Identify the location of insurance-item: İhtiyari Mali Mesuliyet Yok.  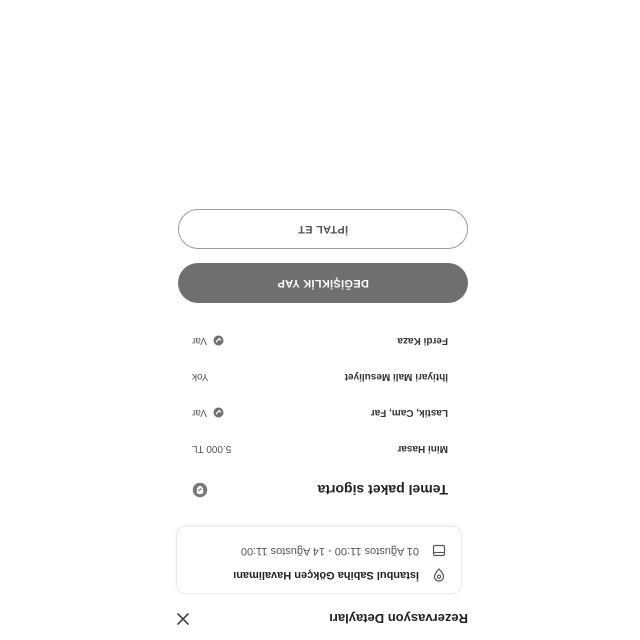
(320, 376).